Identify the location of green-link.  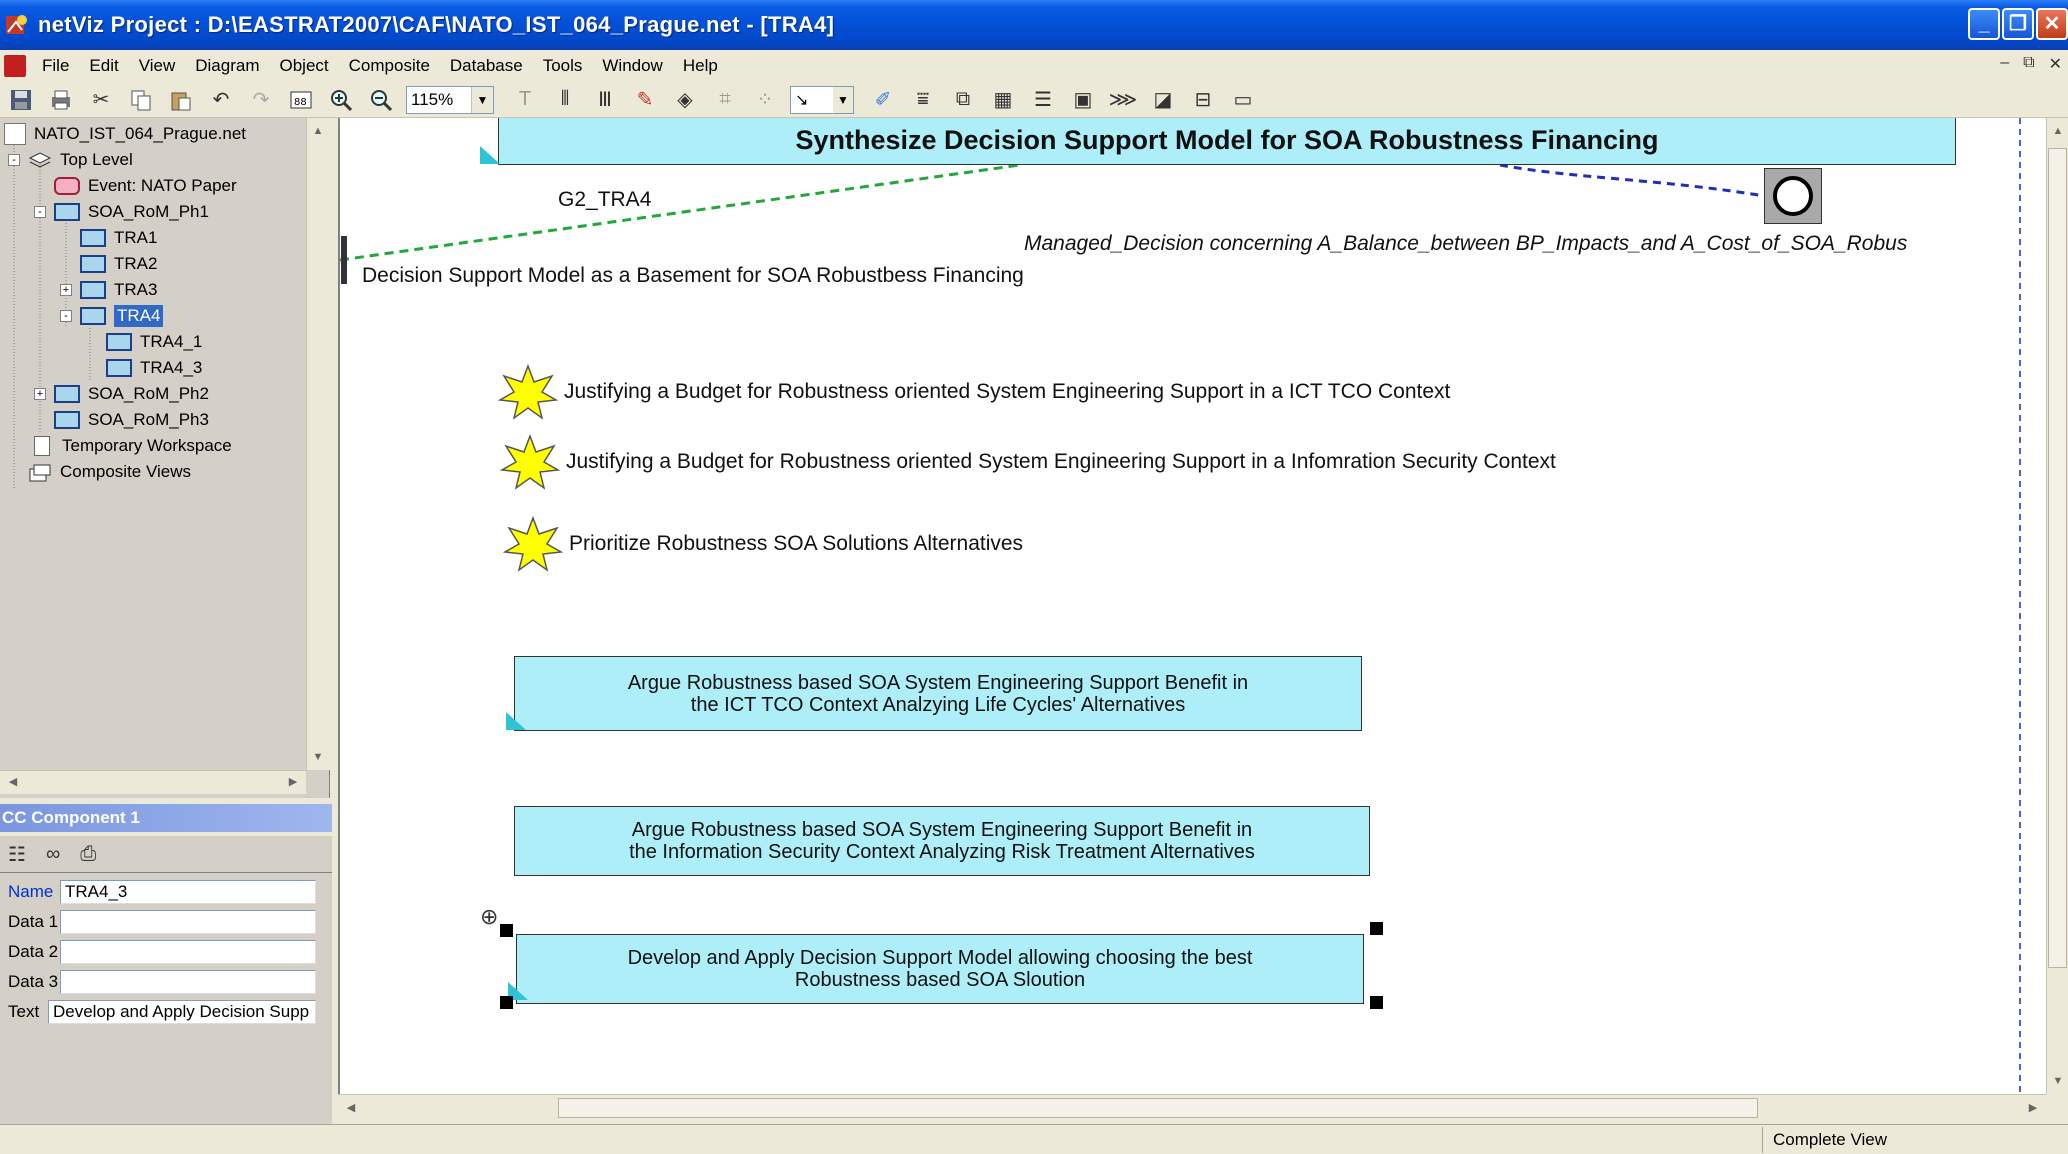
(680, 212).